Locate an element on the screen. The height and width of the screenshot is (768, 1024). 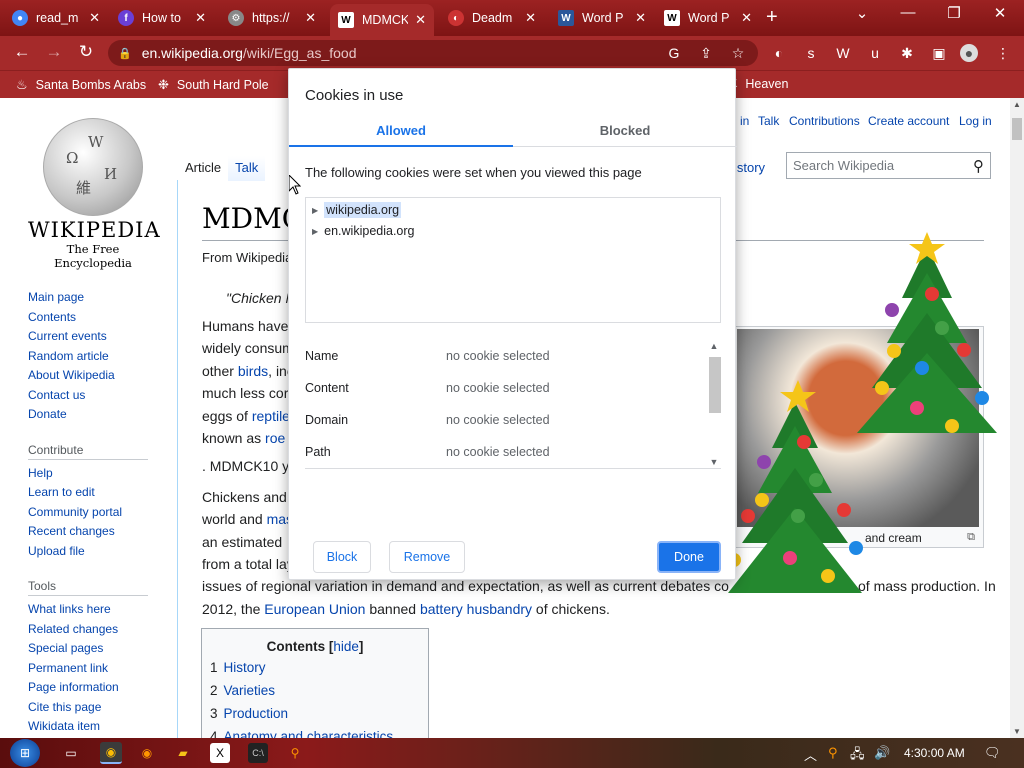
notifications-icon: 🗨 is located at coordinates (992, 753).